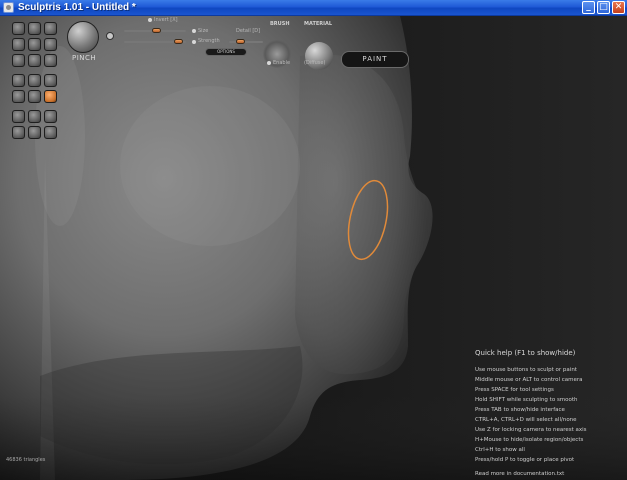 The width and height of the screenshot is (627, 480). Describe the element at coordinates (269, 63) in the screenshot. I see `brush-enable-radio` at that location.